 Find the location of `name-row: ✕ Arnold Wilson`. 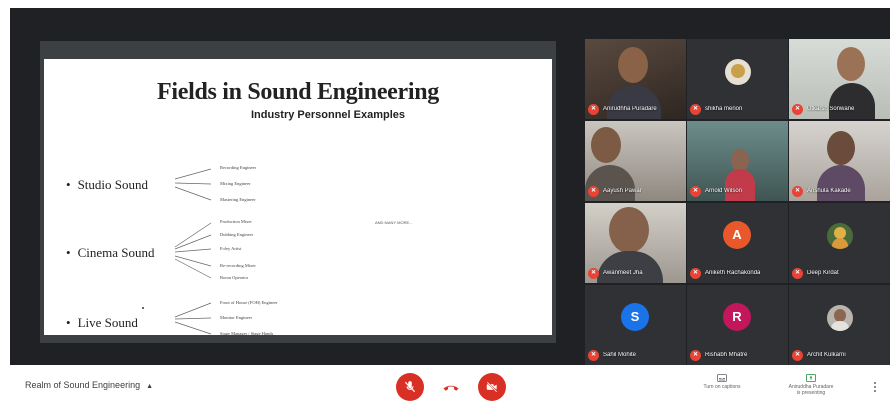

name-row: ✕ Arnold Wilson is located at coordinates (716, 191).